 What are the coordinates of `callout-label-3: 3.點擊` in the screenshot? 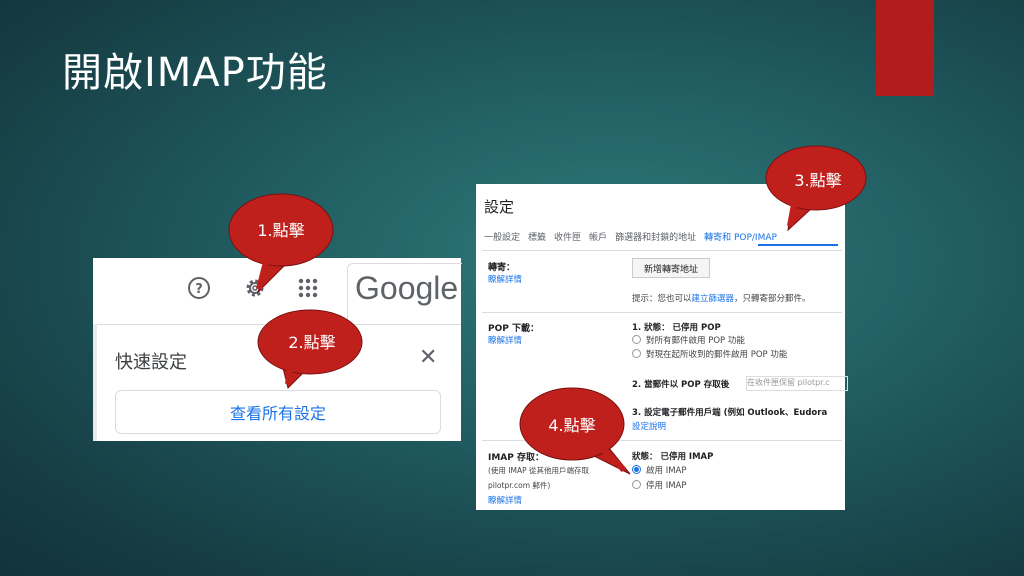 It's located at (817, 180).